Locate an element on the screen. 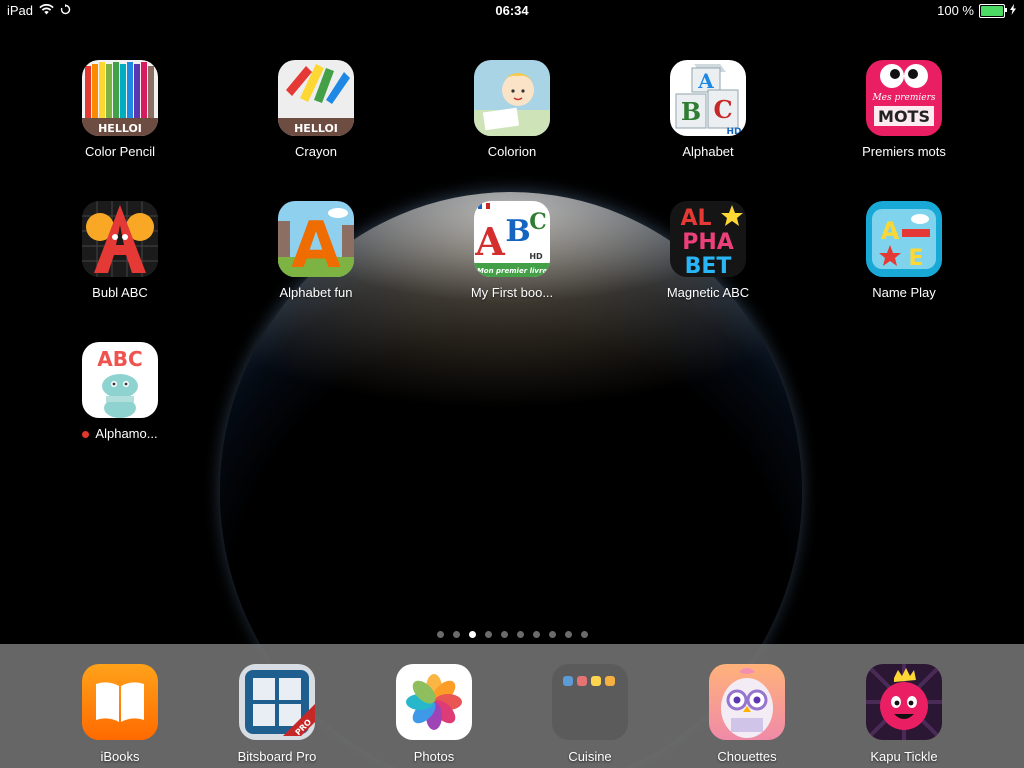 The height and width of the screenshot is (768, 1024). chouettes-icon is located at coordinates (747, 702).